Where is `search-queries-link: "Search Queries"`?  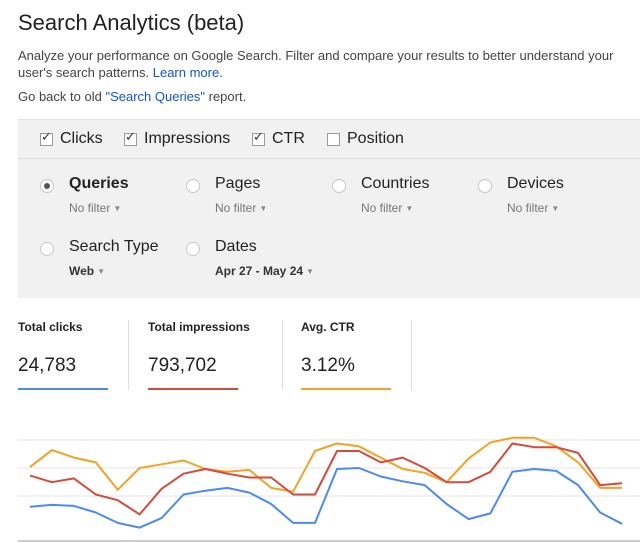 search-queries-link: "Search Queries" is located at coordinates (155, 96).